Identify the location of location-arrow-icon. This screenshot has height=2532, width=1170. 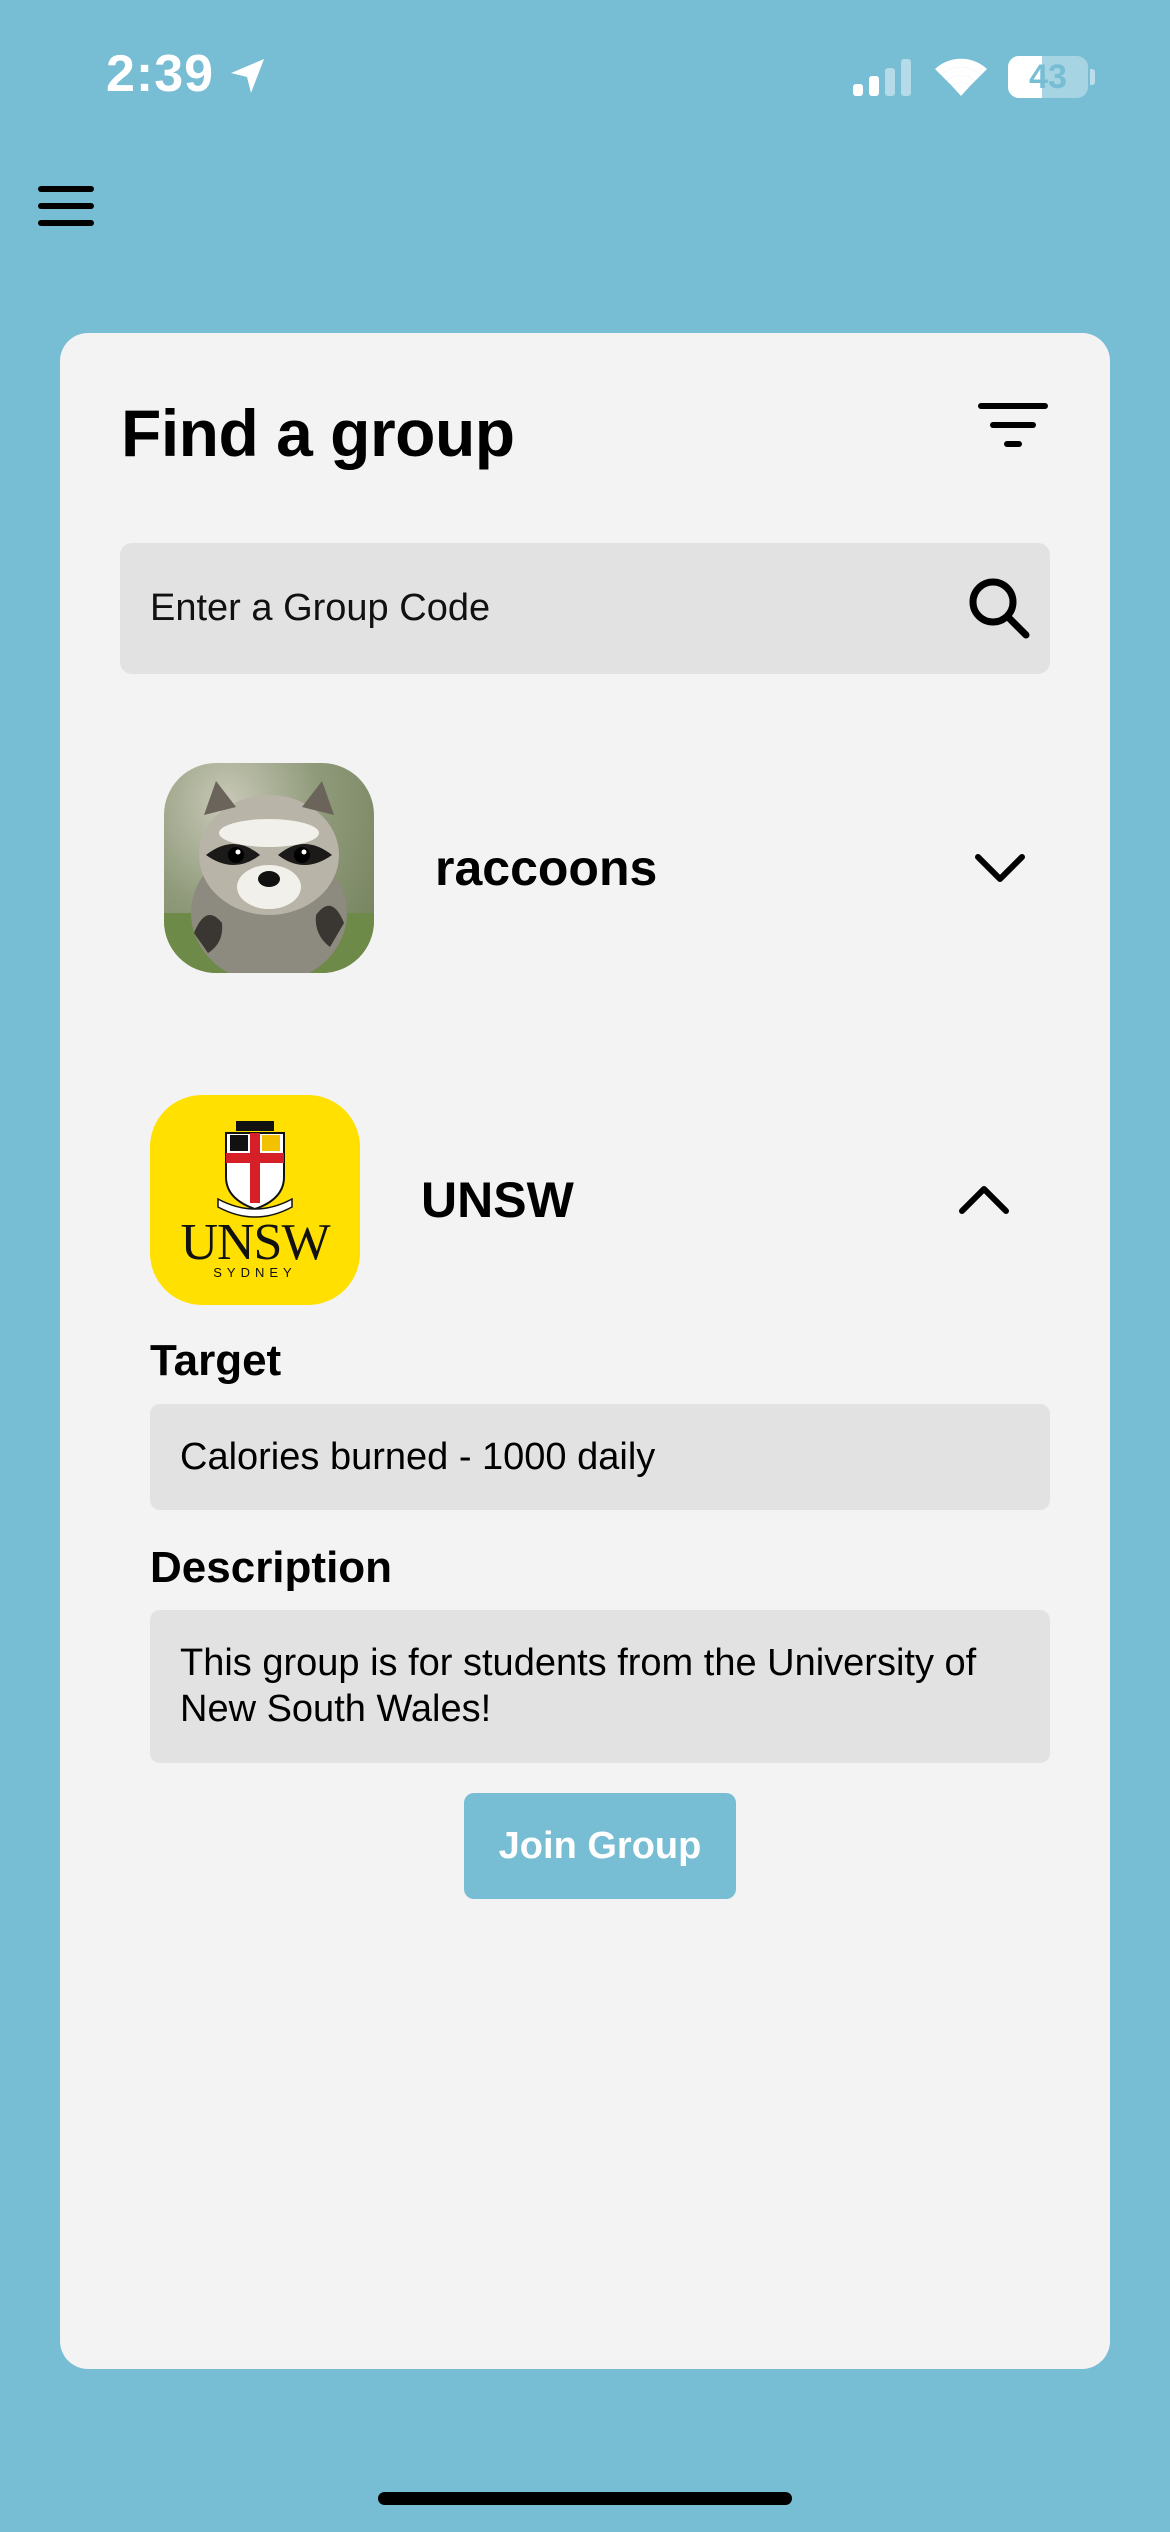
(247, 76).